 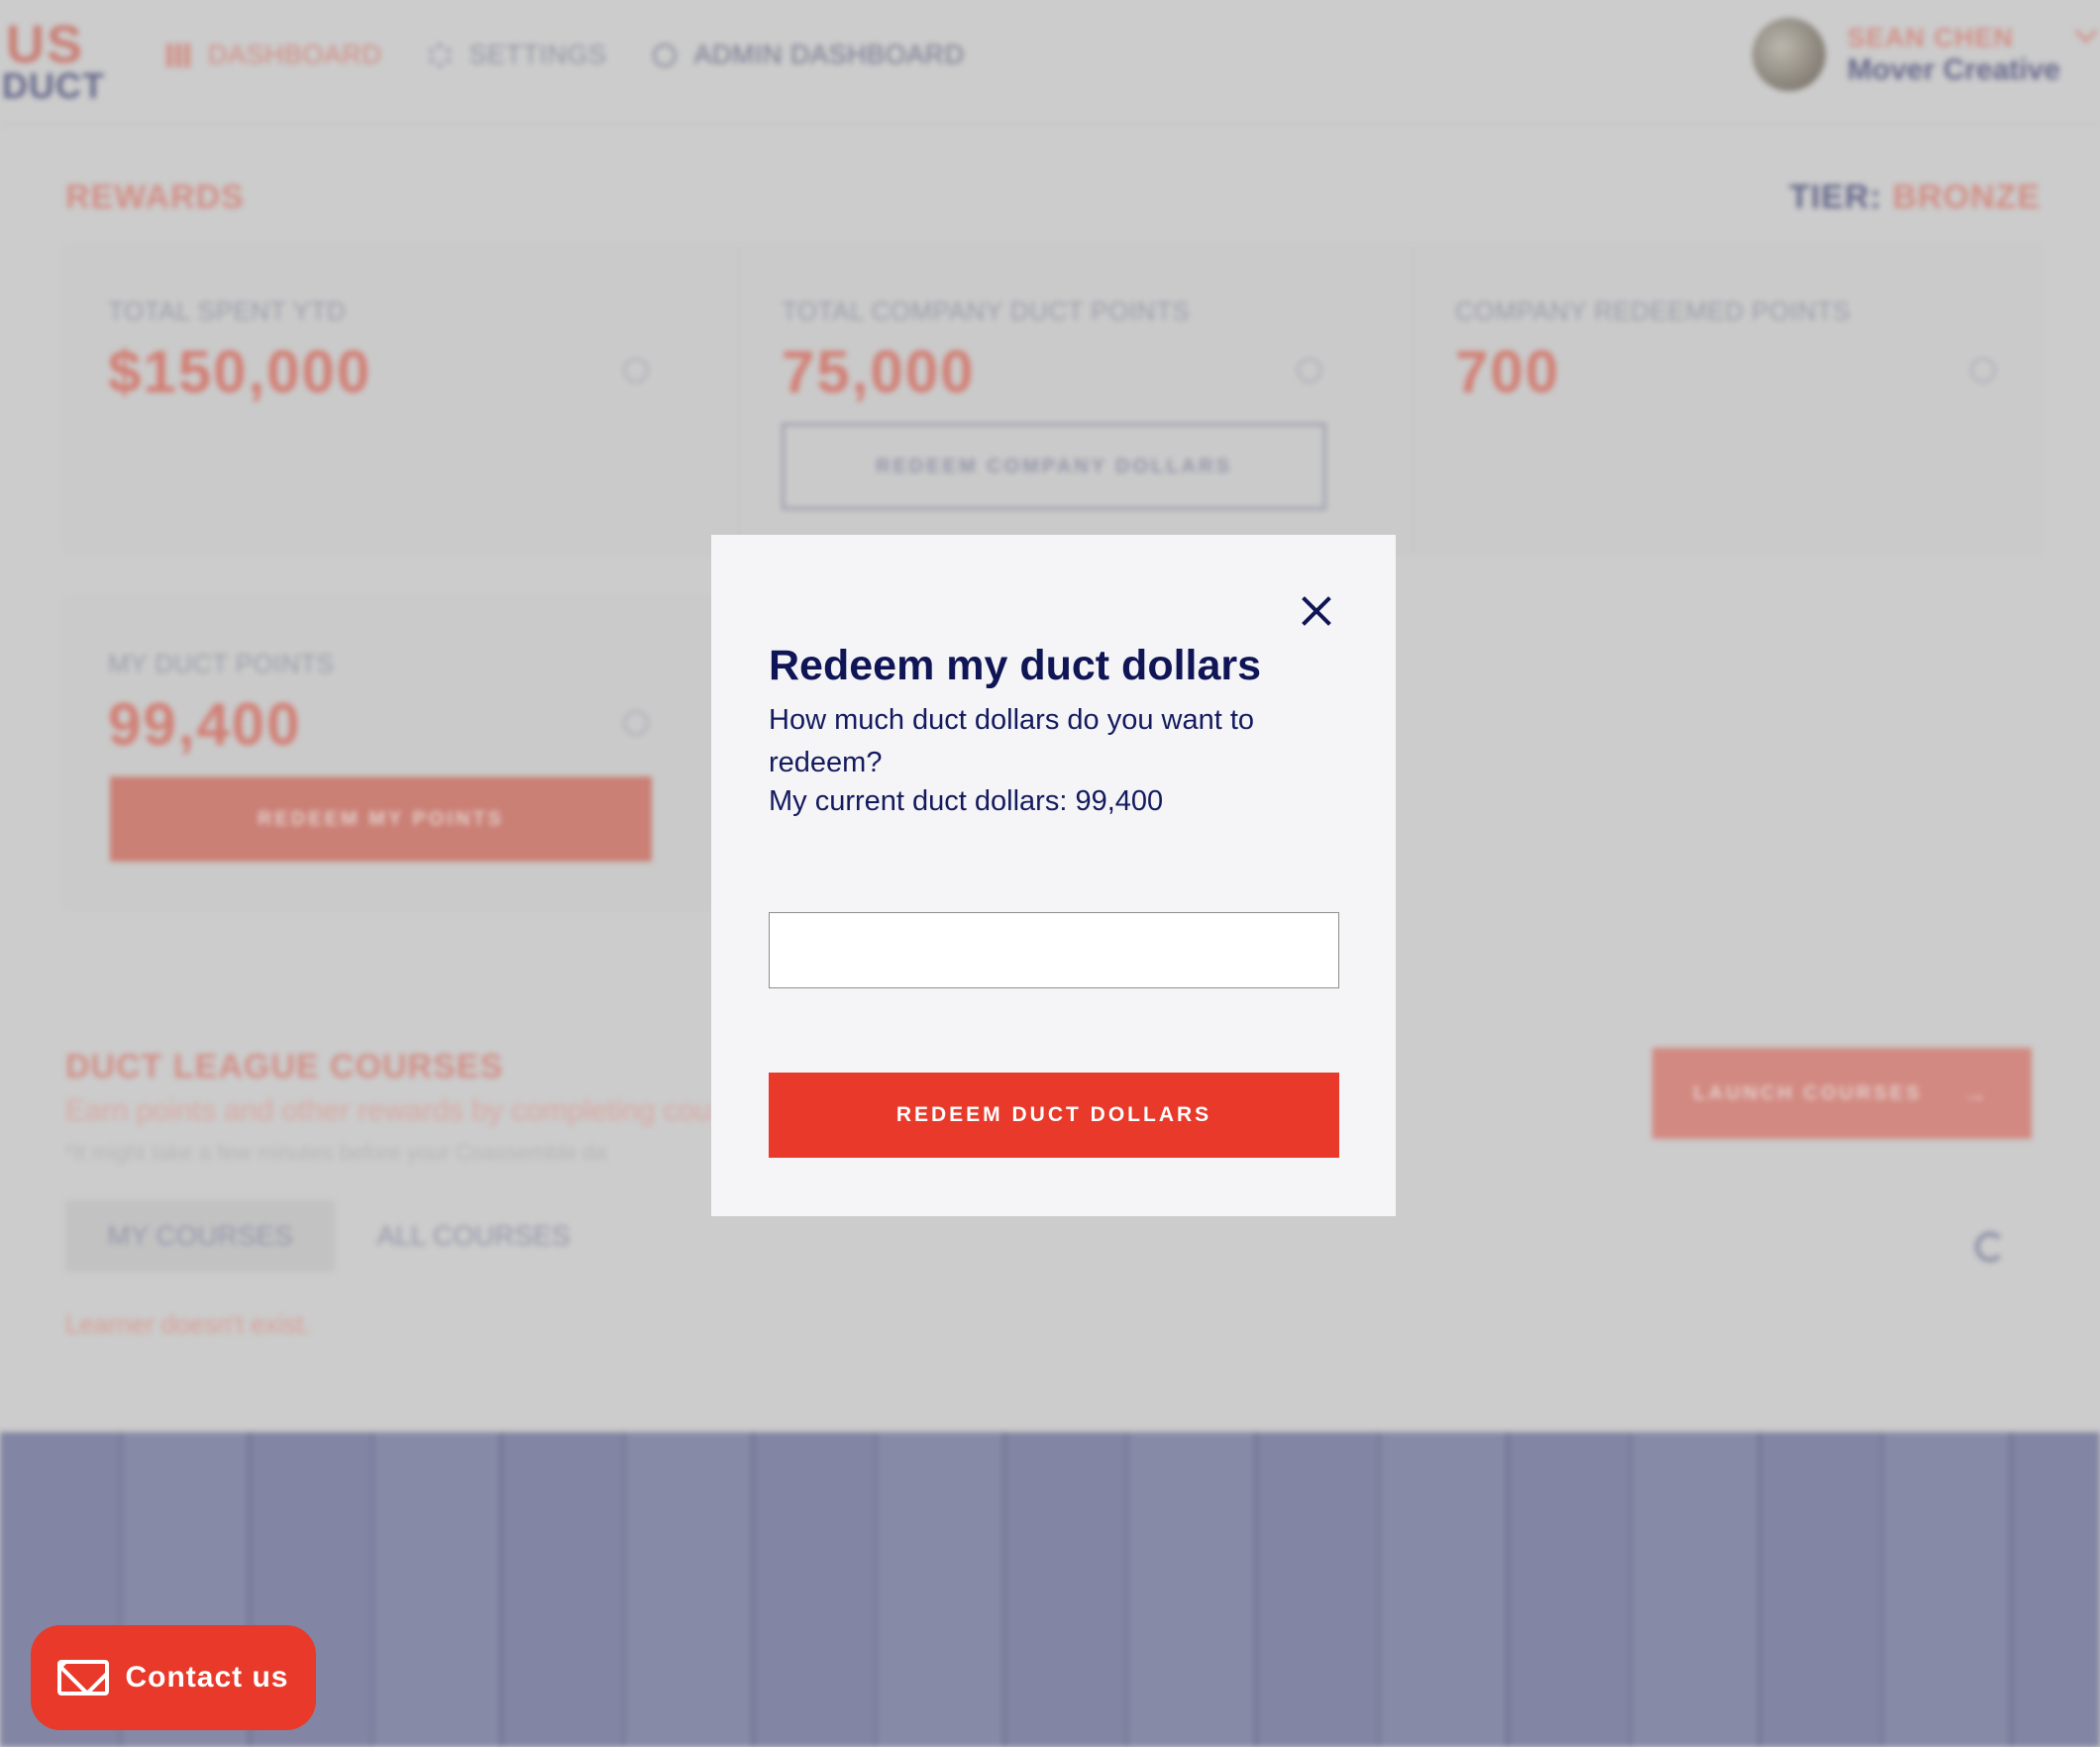 What do you see at coordinates (207, 1677) in the screenshot?
I see `contact-us-label: Contact us` at bounding box center [207, 1677].